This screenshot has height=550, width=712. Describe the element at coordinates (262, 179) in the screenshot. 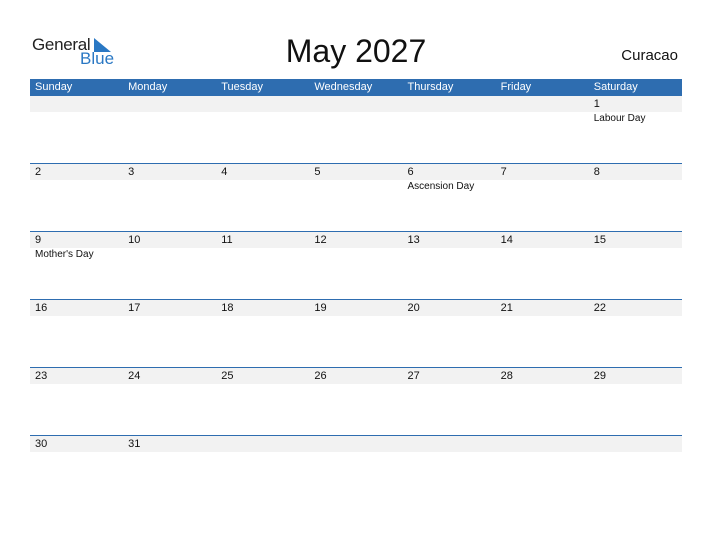

I see `day-cell: 4` at that location.